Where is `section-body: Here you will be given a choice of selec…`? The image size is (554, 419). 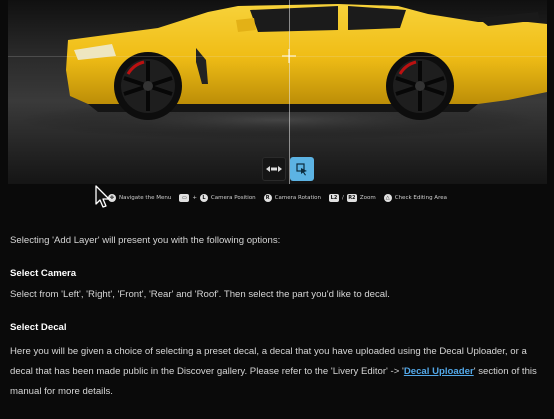
section-body: Here you will be given a choice of selec… is located at coordinates (273, 371).